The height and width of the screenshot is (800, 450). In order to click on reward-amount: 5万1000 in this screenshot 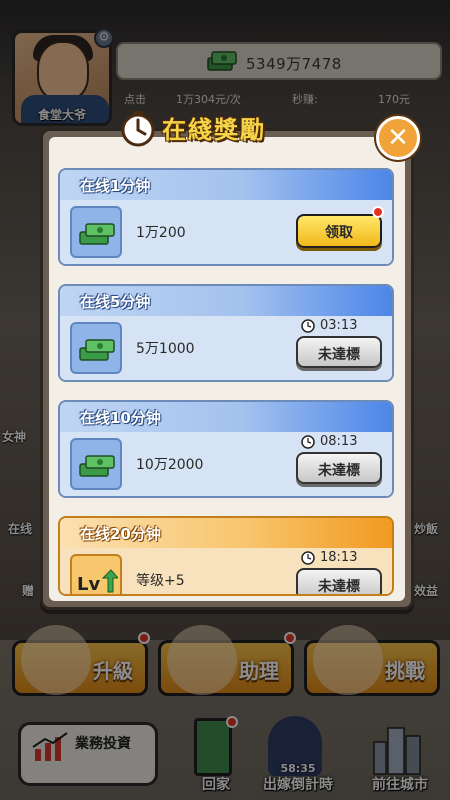, I will do `click(165, 349)`.